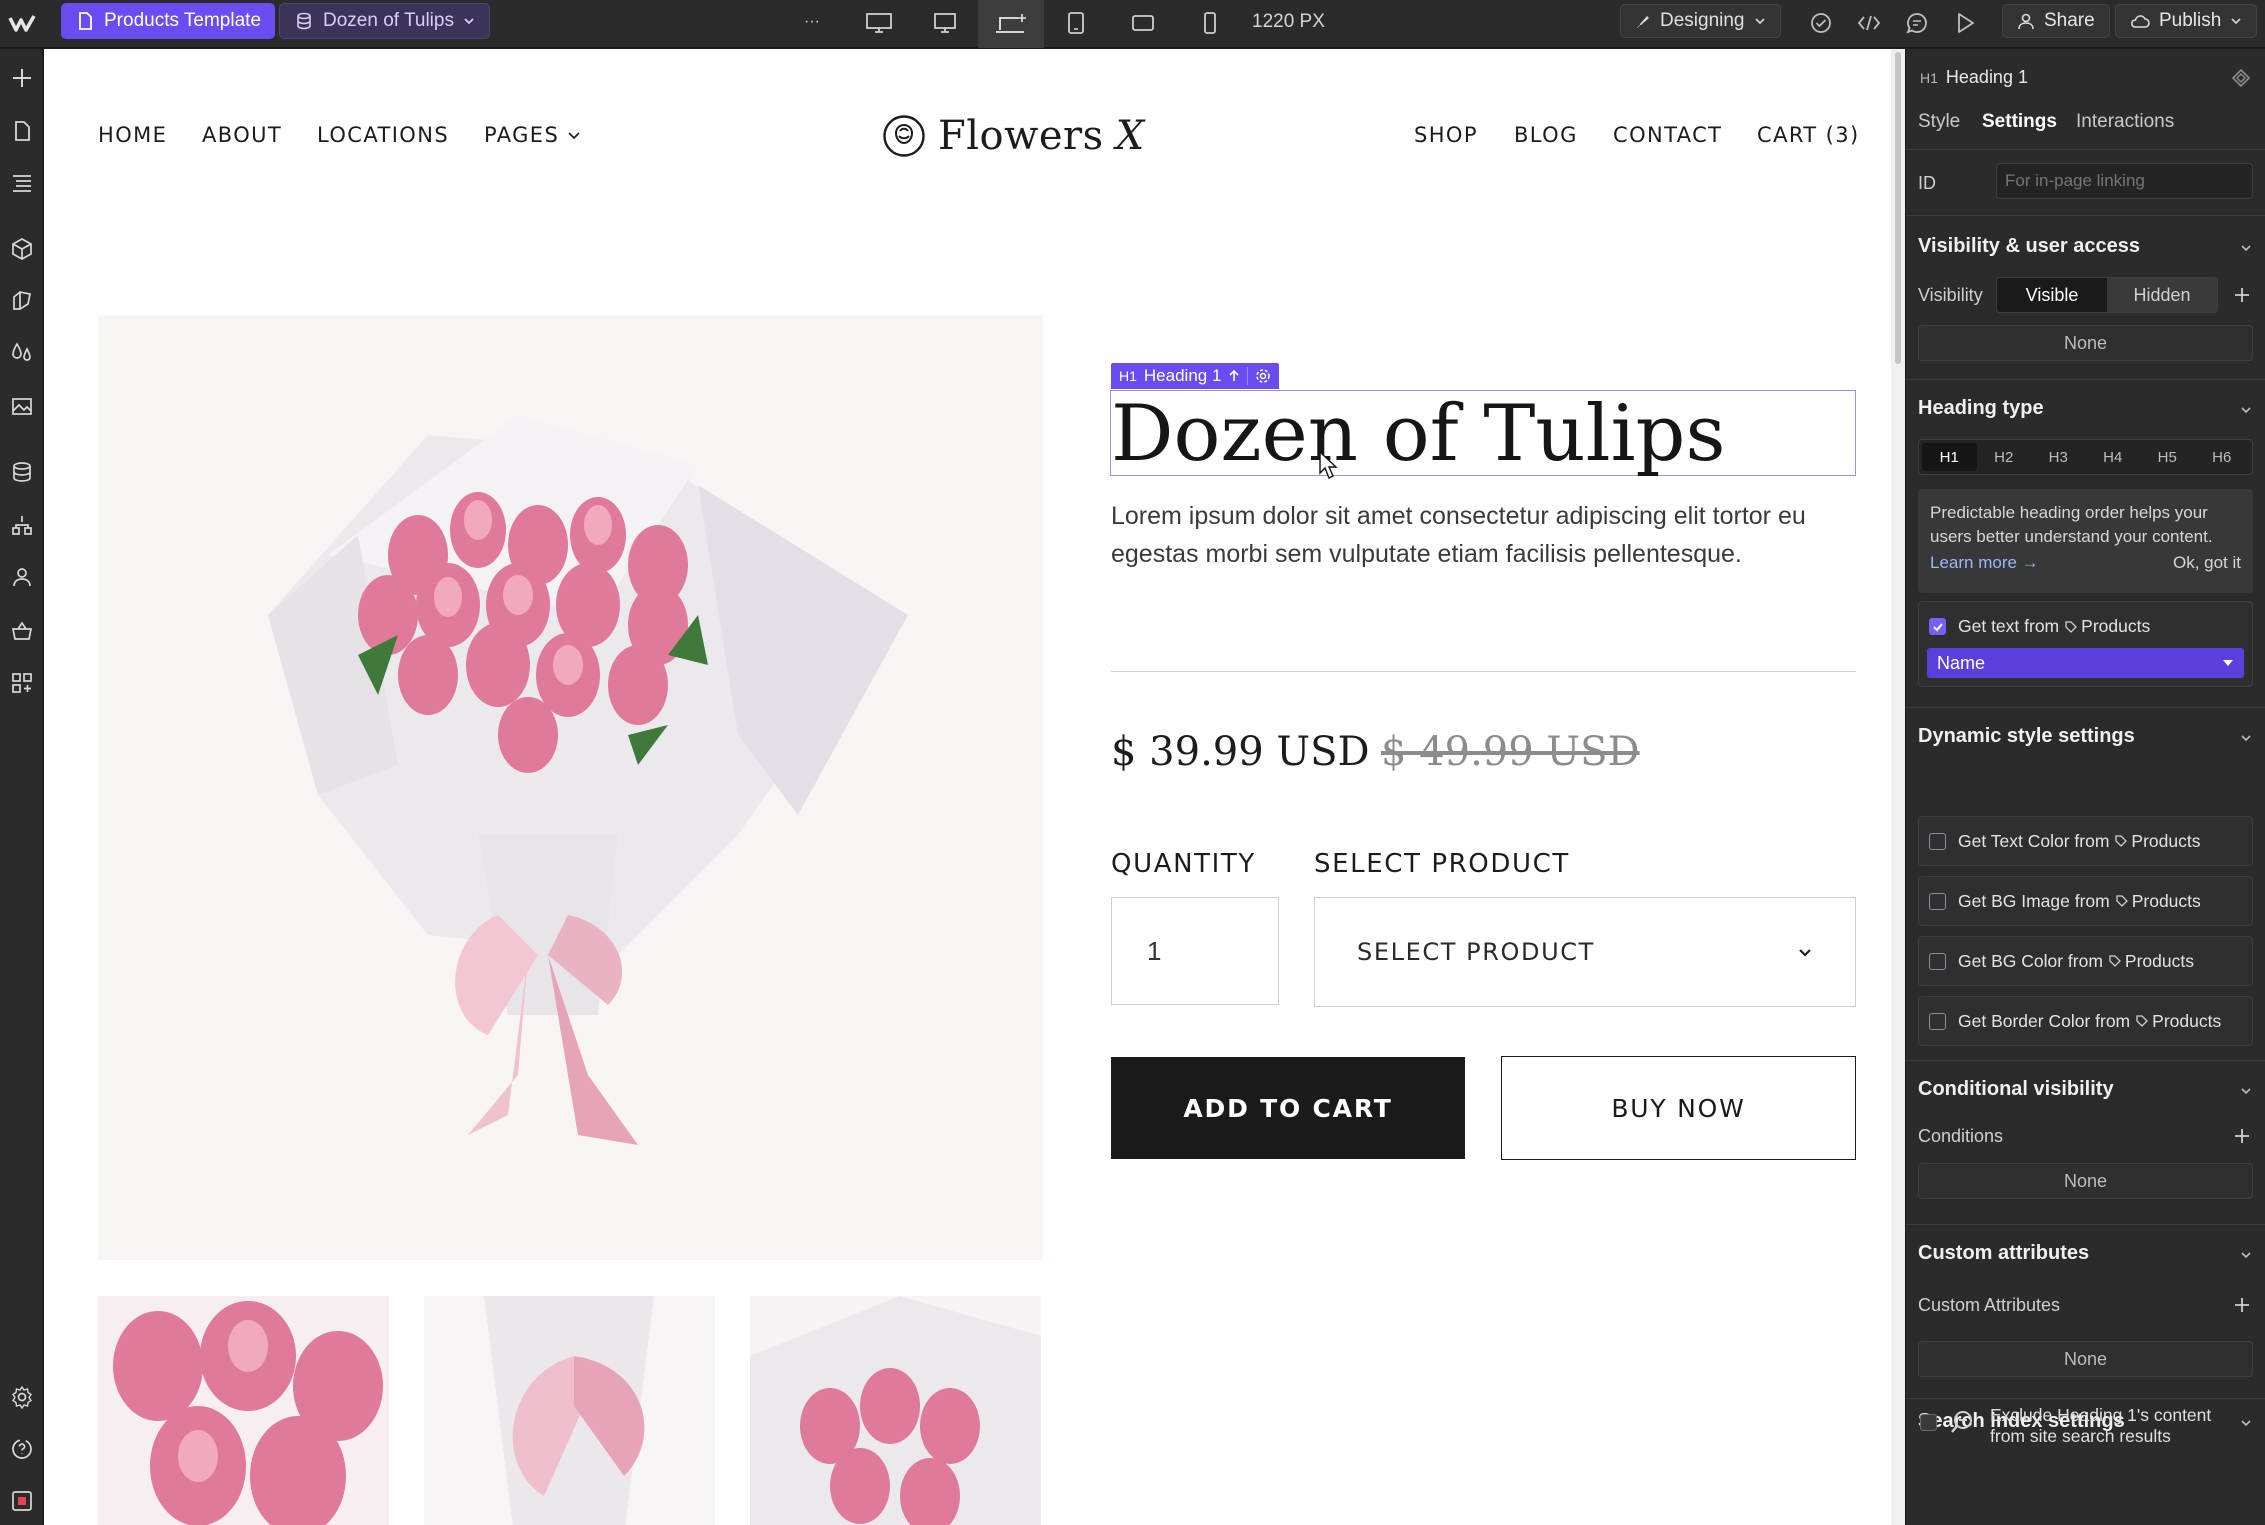 This screenshot has height=1525, width=2265. Describe the element at coordinates (1076, 23) in the screenshot. I see `tablet-icon` at that location.